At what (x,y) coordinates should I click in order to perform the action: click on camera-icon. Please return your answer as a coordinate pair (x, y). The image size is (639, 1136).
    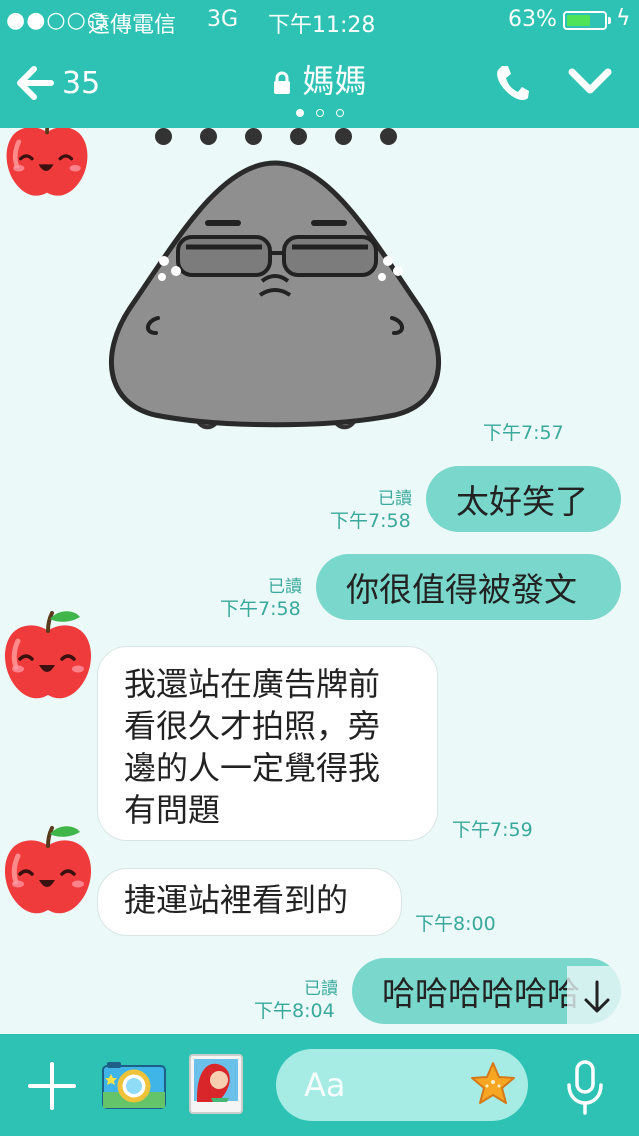
    Looking at the image, I should click on (134, 1085).